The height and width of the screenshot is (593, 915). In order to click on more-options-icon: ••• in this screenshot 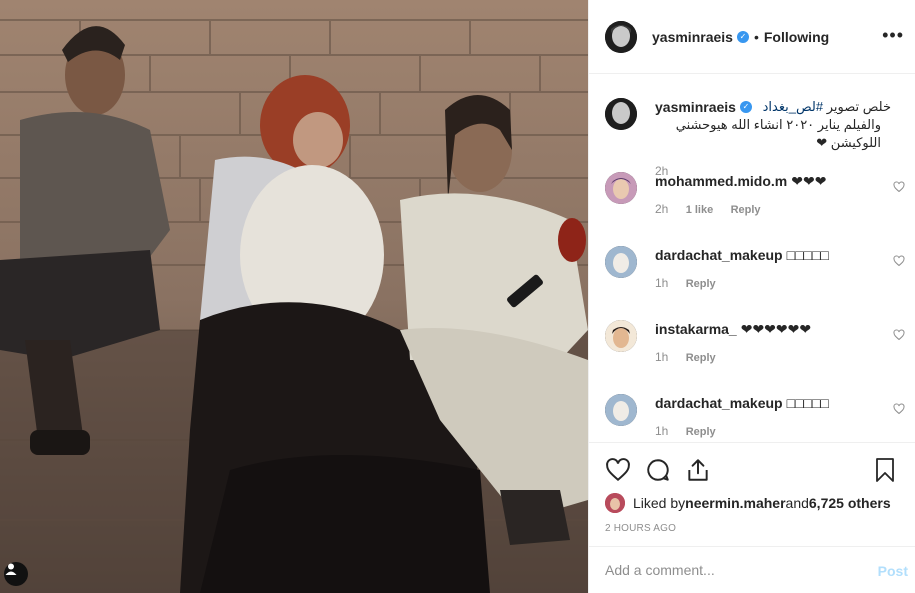, I will do `click(893, 35)`.